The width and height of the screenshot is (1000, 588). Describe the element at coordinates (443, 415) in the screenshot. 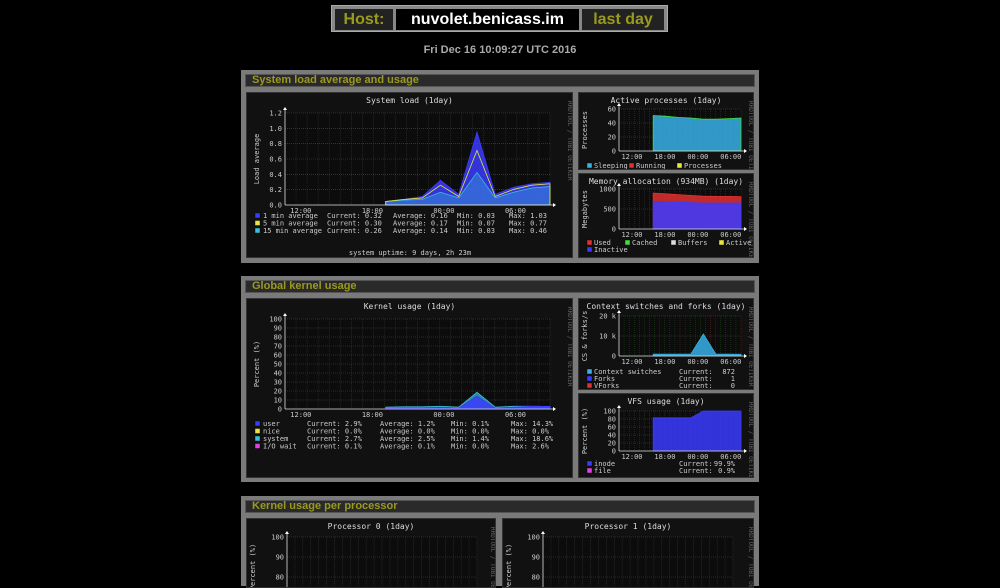

I see `x-tick-label: 00:00` at that location.